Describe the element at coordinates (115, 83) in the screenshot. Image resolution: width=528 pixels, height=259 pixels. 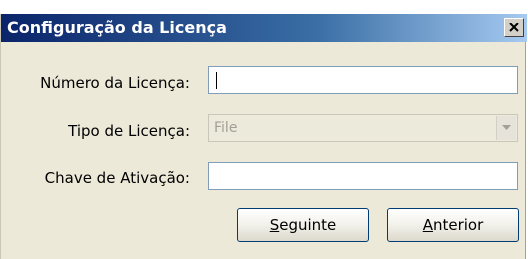
I see `license-number-label: Número da Licença:` at that location.